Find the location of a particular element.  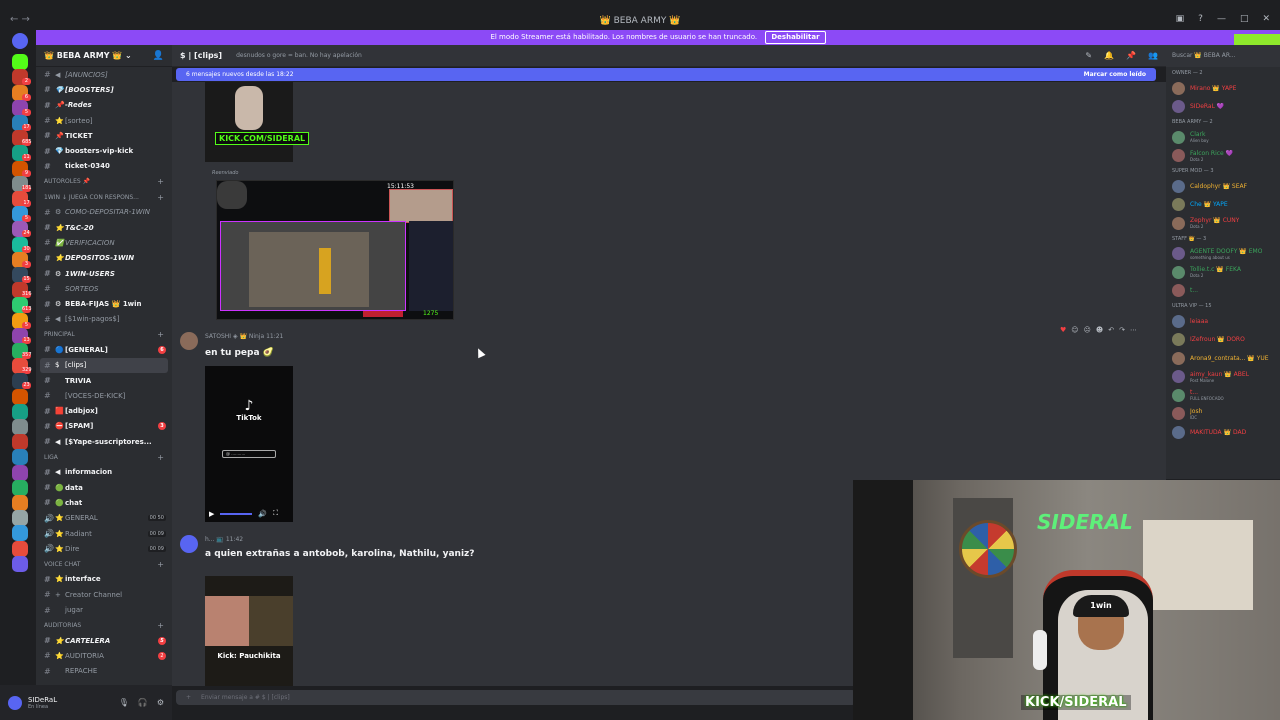

inbox-icon: ▣ is located at coordinates (1180, 19).